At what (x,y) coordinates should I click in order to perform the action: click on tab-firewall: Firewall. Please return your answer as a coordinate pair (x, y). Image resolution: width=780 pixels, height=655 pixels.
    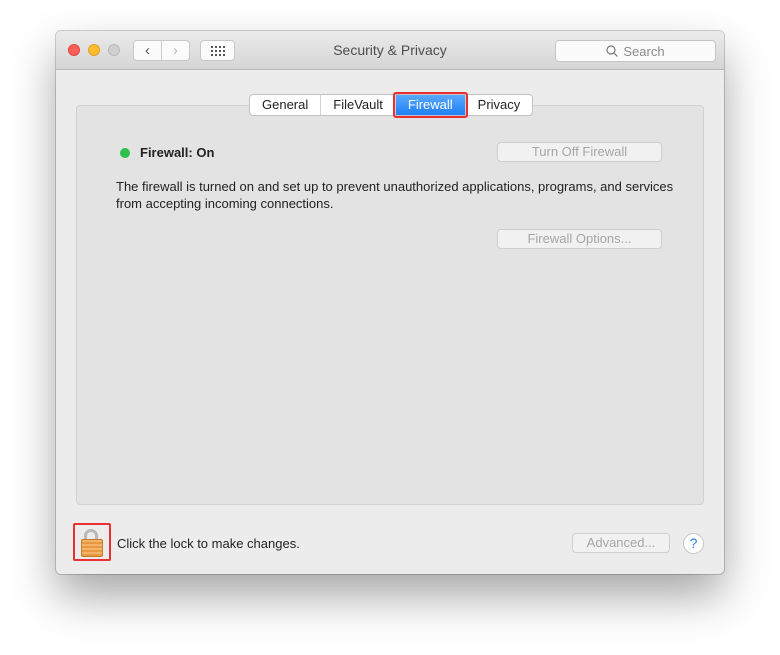
    Looking at the image, I should click on (430, 105).